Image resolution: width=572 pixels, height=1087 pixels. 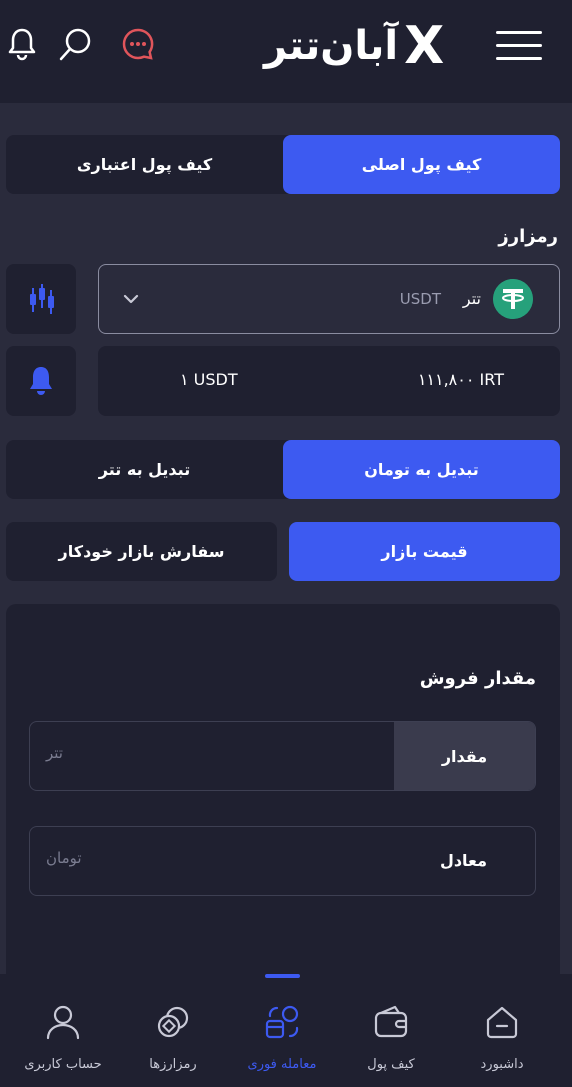 I want to click on nav-label-dashboard: داشبورد, so click(x=502, y=1064).